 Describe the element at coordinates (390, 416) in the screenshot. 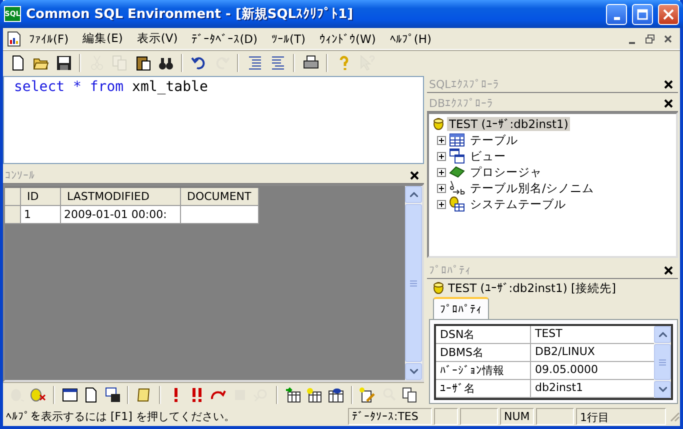

I see `status-panel: ﾃﾞｰﾀｿｰｽ:TES` at that location.